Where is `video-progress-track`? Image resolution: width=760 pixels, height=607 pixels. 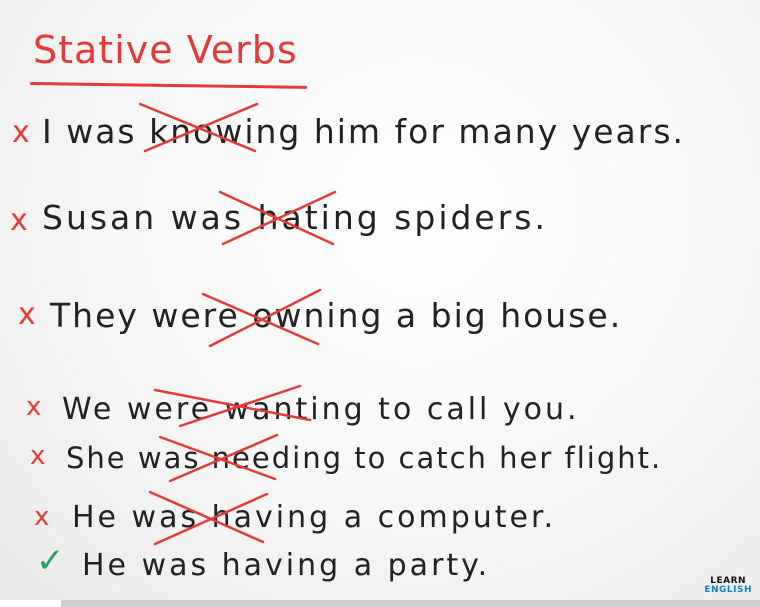 video-progress-track is located at coordinates (380, 603).